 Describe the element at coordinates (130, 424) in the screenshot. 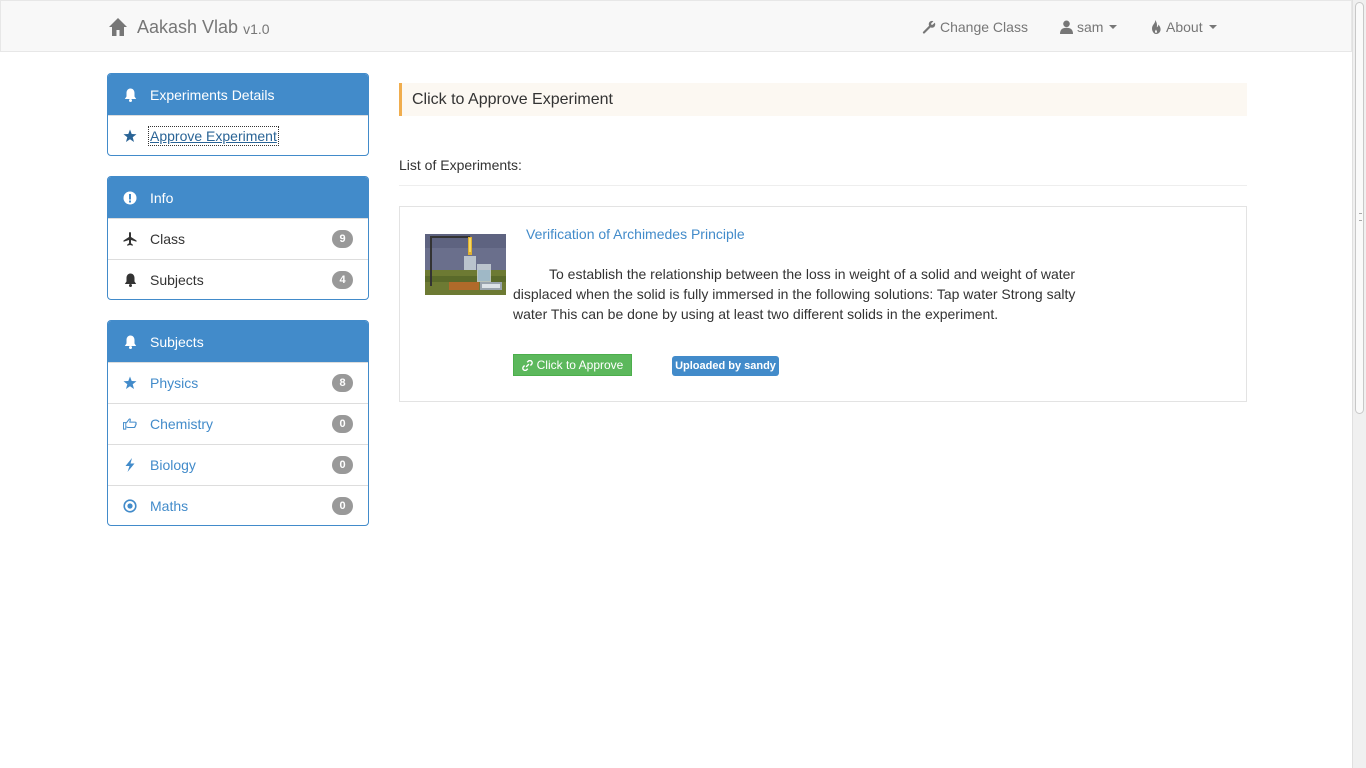

I see `hand-right-icon` at that location.